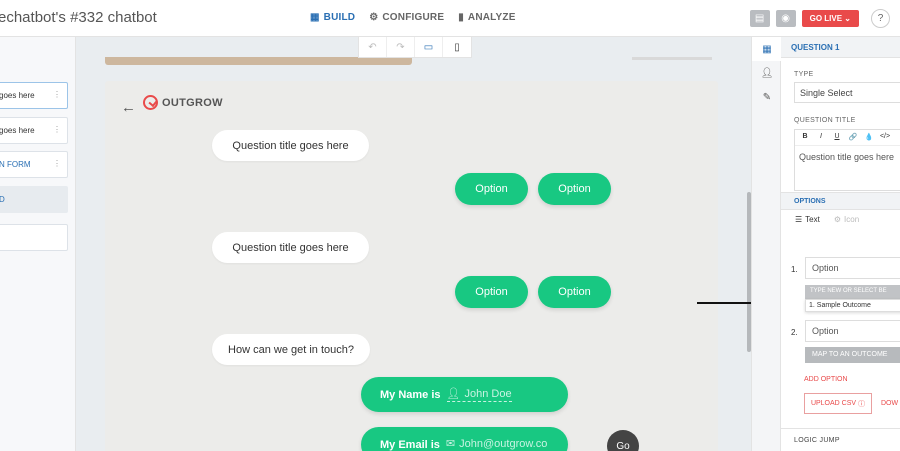  I want to click on email-field-pill: My Email is ✉ John@outgrow.co, so click(464, 439).